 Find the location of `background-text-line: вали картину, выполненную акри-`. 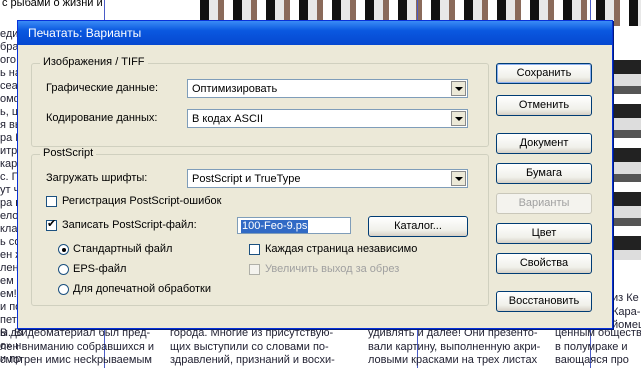

background-text-line: вали картину, выполненную акри- is located at coordinates (454, 346).